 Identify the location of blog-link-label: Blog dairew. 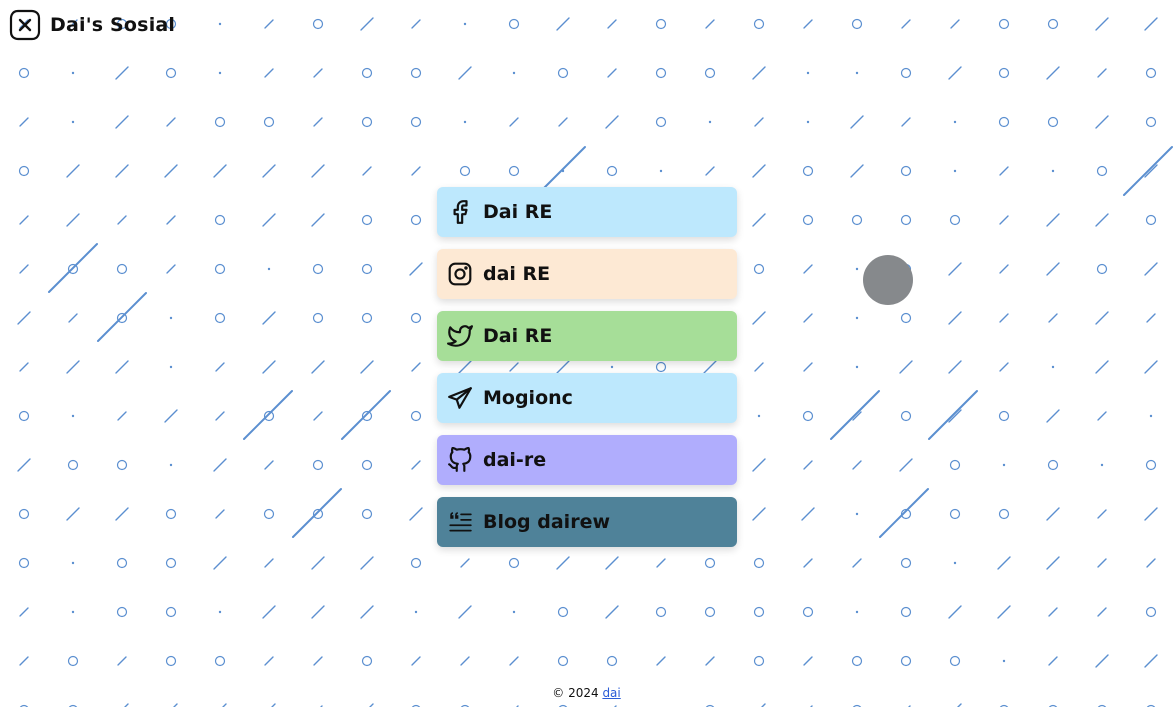
(547, 522).